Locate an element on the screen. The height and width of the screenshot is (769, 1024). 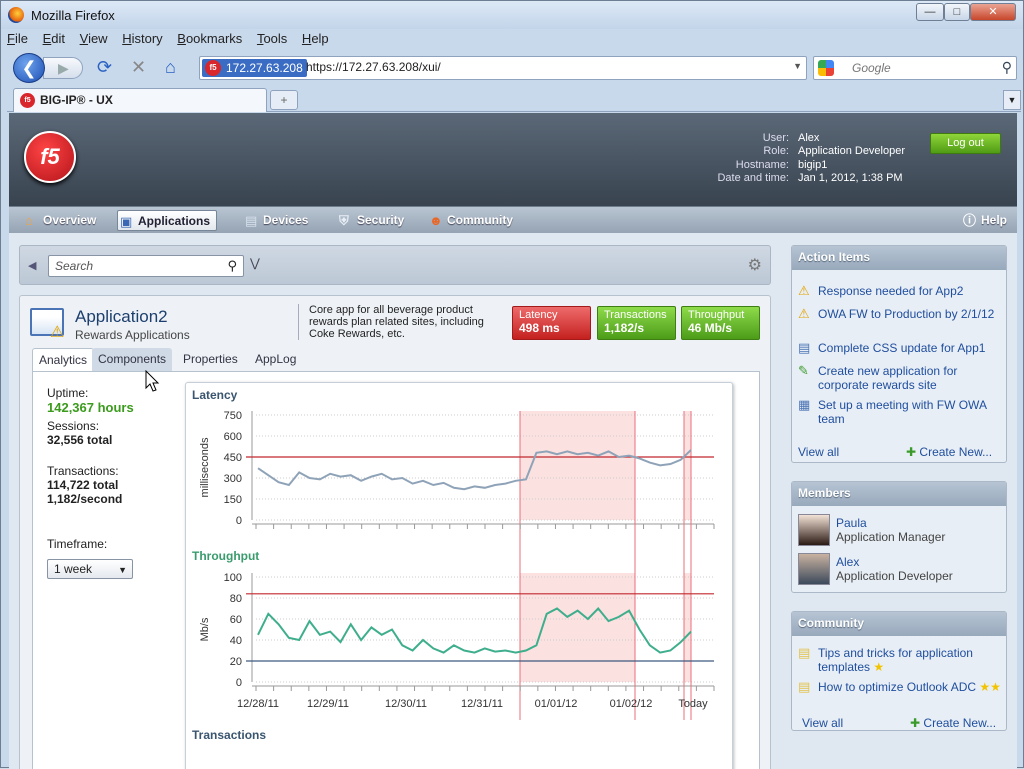
maximize-button: □ is located at coordinates (957, 12).